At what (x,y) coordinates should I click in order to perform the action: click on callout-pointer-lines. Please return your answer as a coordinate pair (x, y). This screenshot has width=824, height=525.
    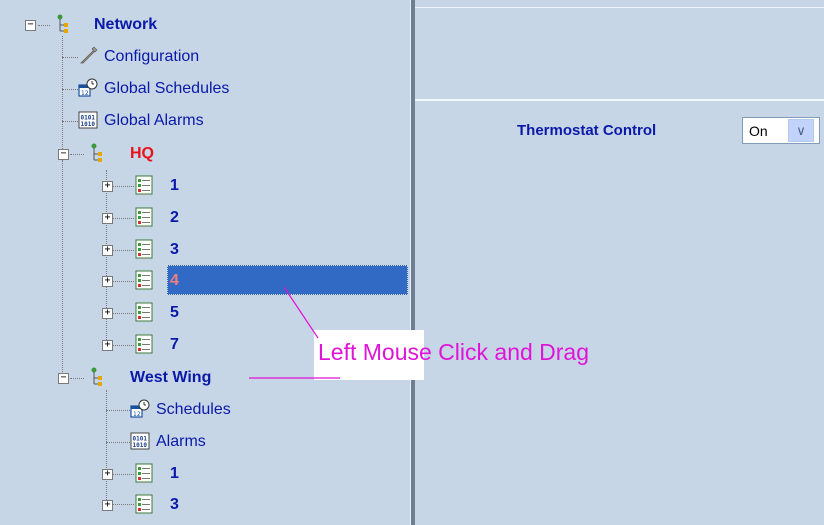
    Looking at the image, I should click on (294, 332).